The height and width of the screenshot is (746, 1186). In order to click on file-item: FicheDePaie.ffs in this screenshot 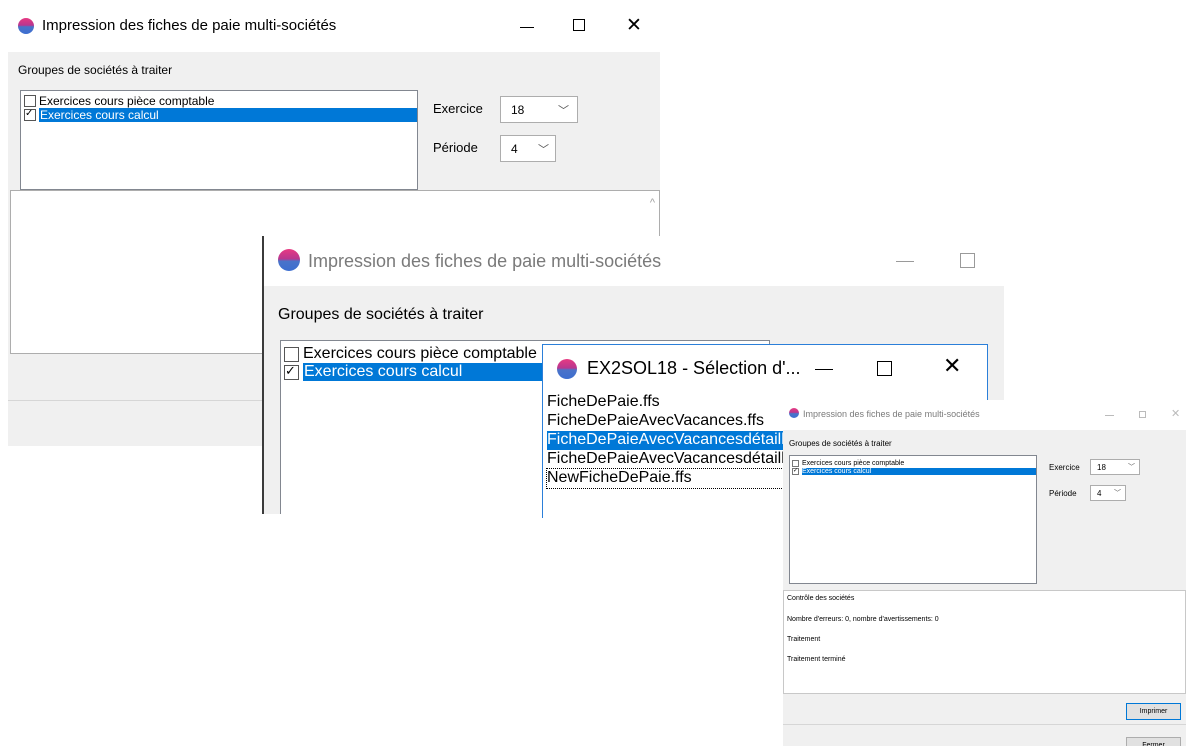, I will do `click(604, 402)`.